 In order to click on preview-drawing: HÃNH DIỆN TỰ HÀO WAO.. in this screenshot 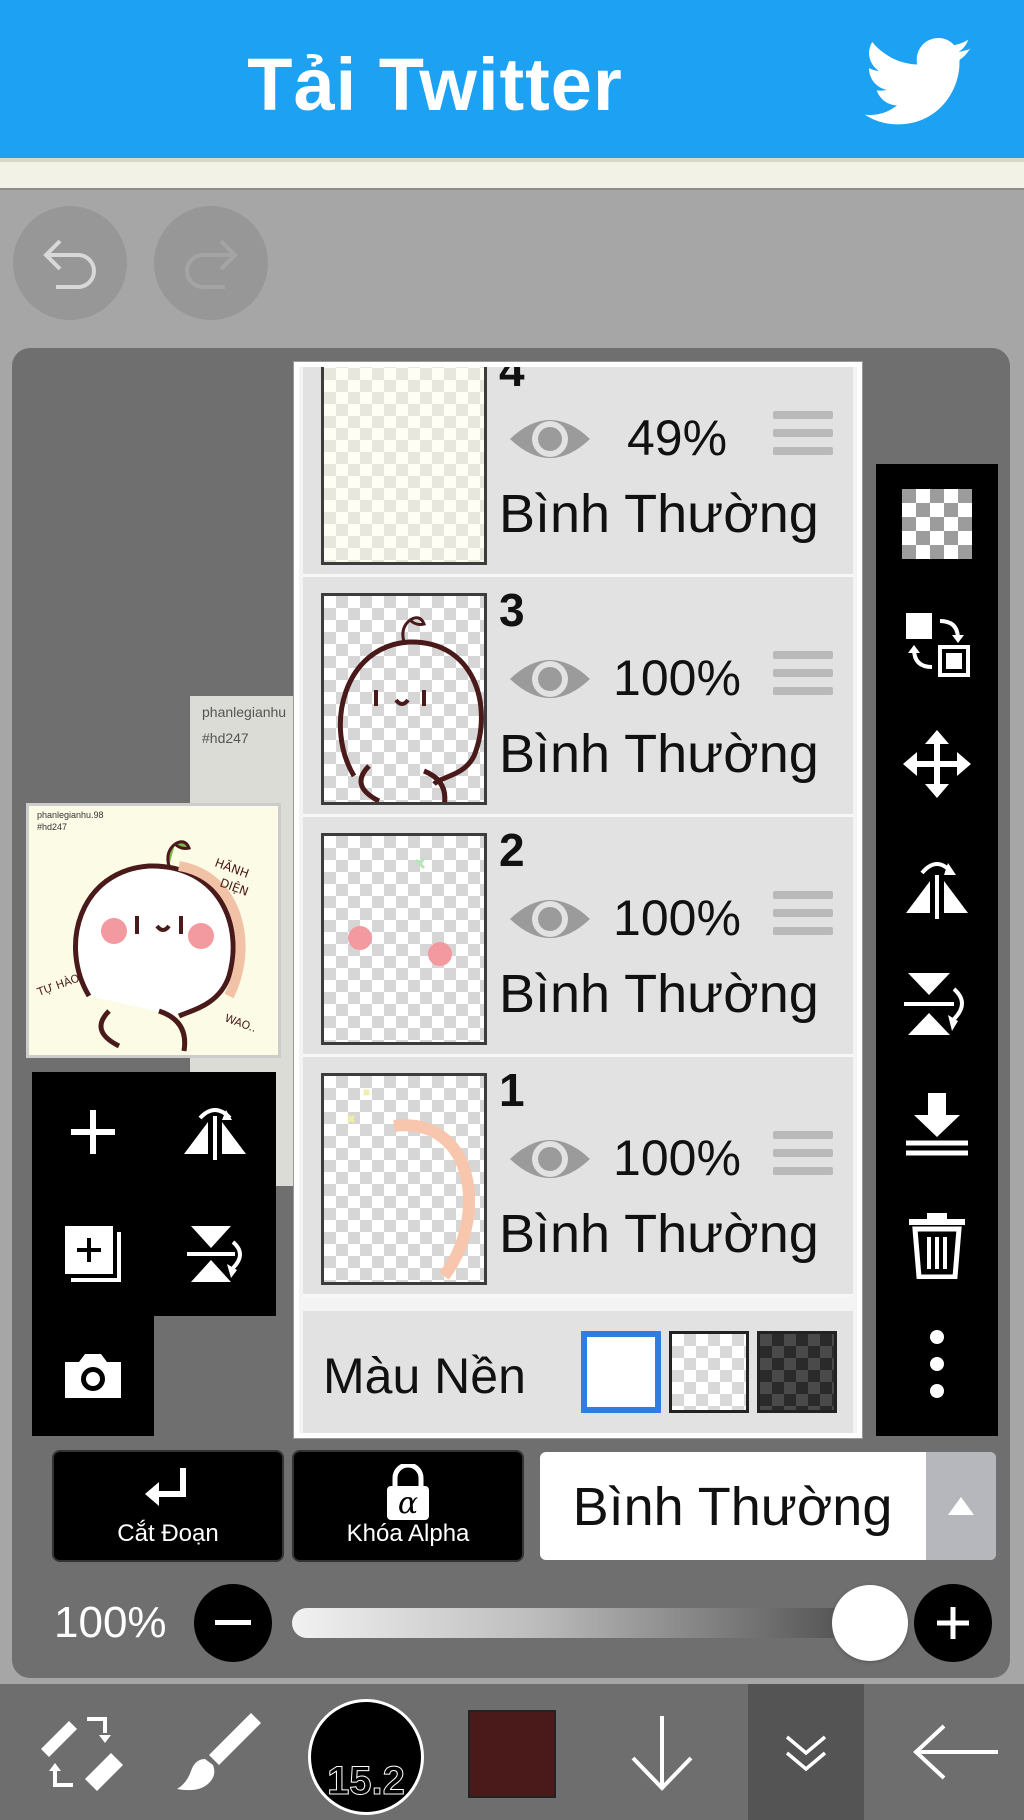, I will do `click(146, 946)`.